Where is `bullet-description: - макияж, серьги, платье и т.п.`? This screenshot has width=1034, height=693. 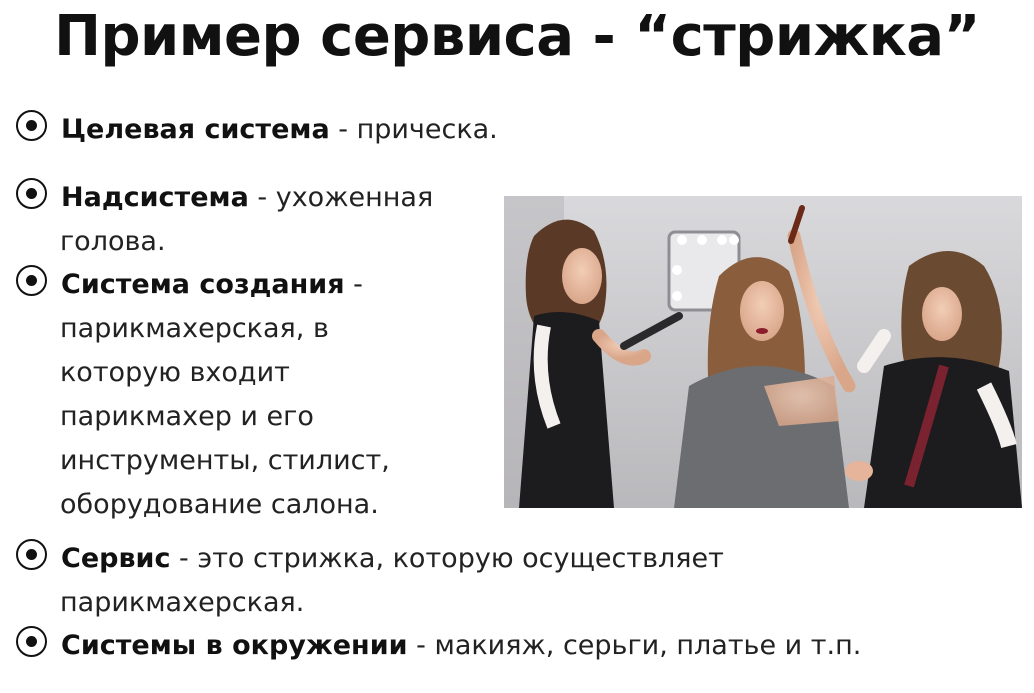
bullet-description: - макияж, серьги, платье и т.п. is located at coordinates (634, 645).